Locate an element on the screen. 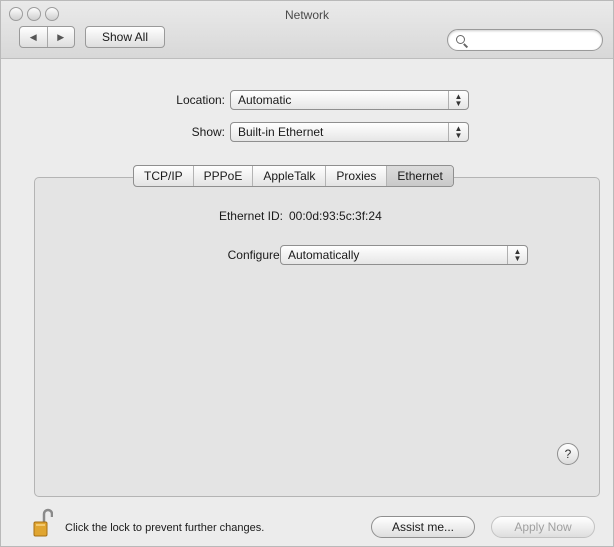  configure-popup: Automatically ▲ ▼ is located at coordinates (404, 255).